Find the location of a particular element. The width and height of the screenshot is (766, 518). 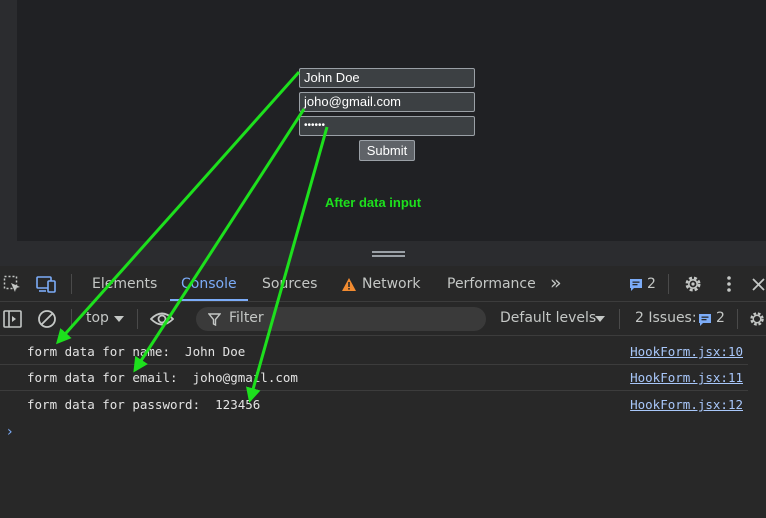

live-expression-eye-icon is located at coordinates (162, 319).